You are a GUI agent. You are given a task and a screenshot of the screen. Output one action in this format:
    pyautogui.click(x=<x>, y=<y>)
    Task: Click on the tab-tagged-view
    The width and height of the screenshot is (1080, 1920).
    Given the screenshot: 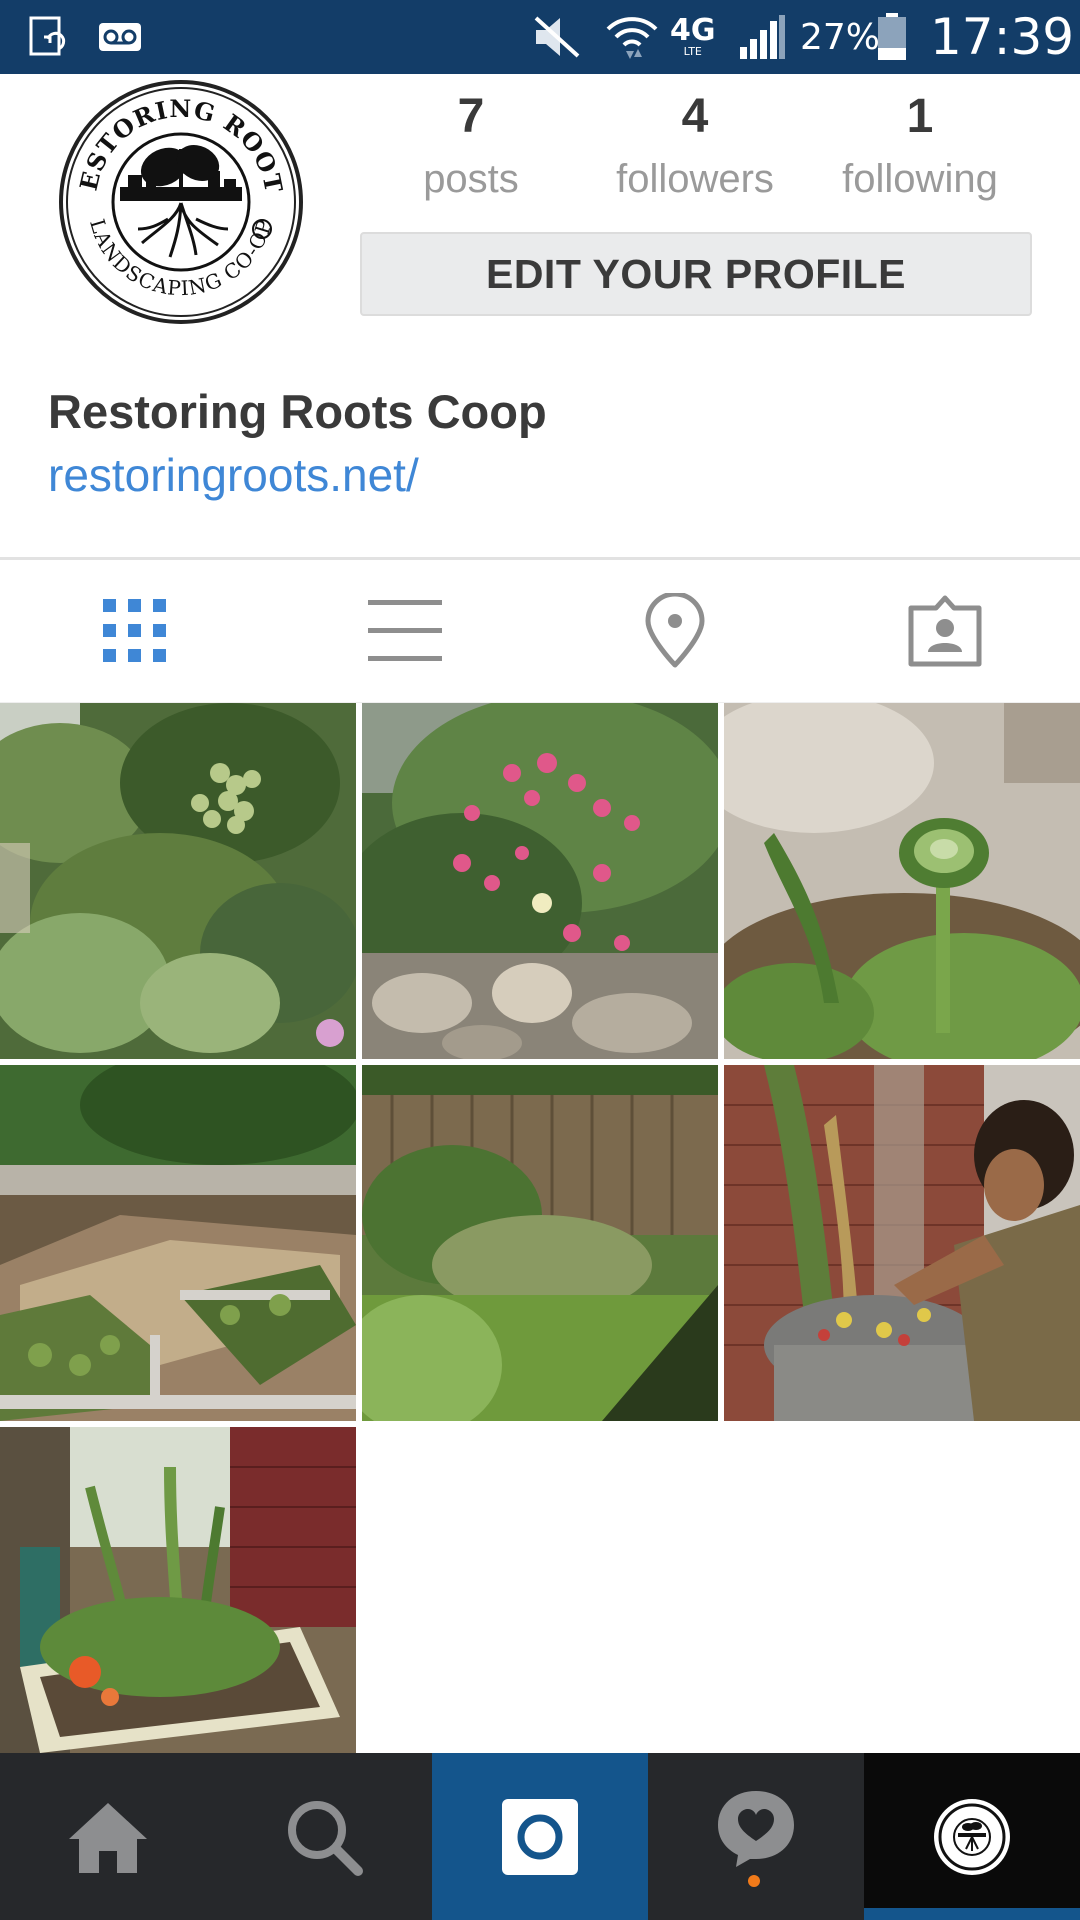 What is the action you would take?
    pyautogui.click(x=945, y=631)
    